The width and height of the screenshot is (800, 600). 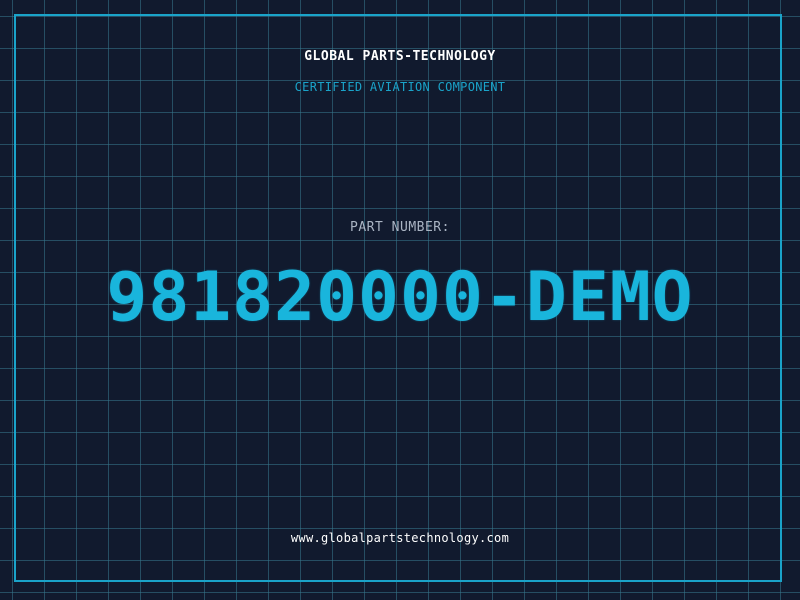 I want to click on website-url: www.globalpartstechnology.com, so click(x=400, y=538).